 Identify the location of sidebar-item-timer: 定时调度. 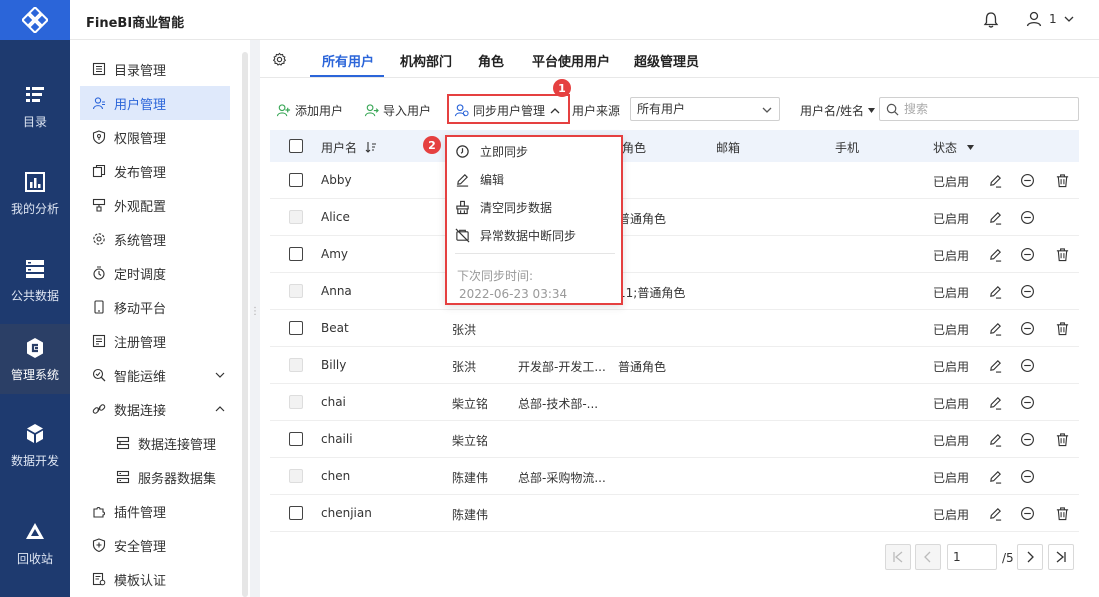
(155, 273).